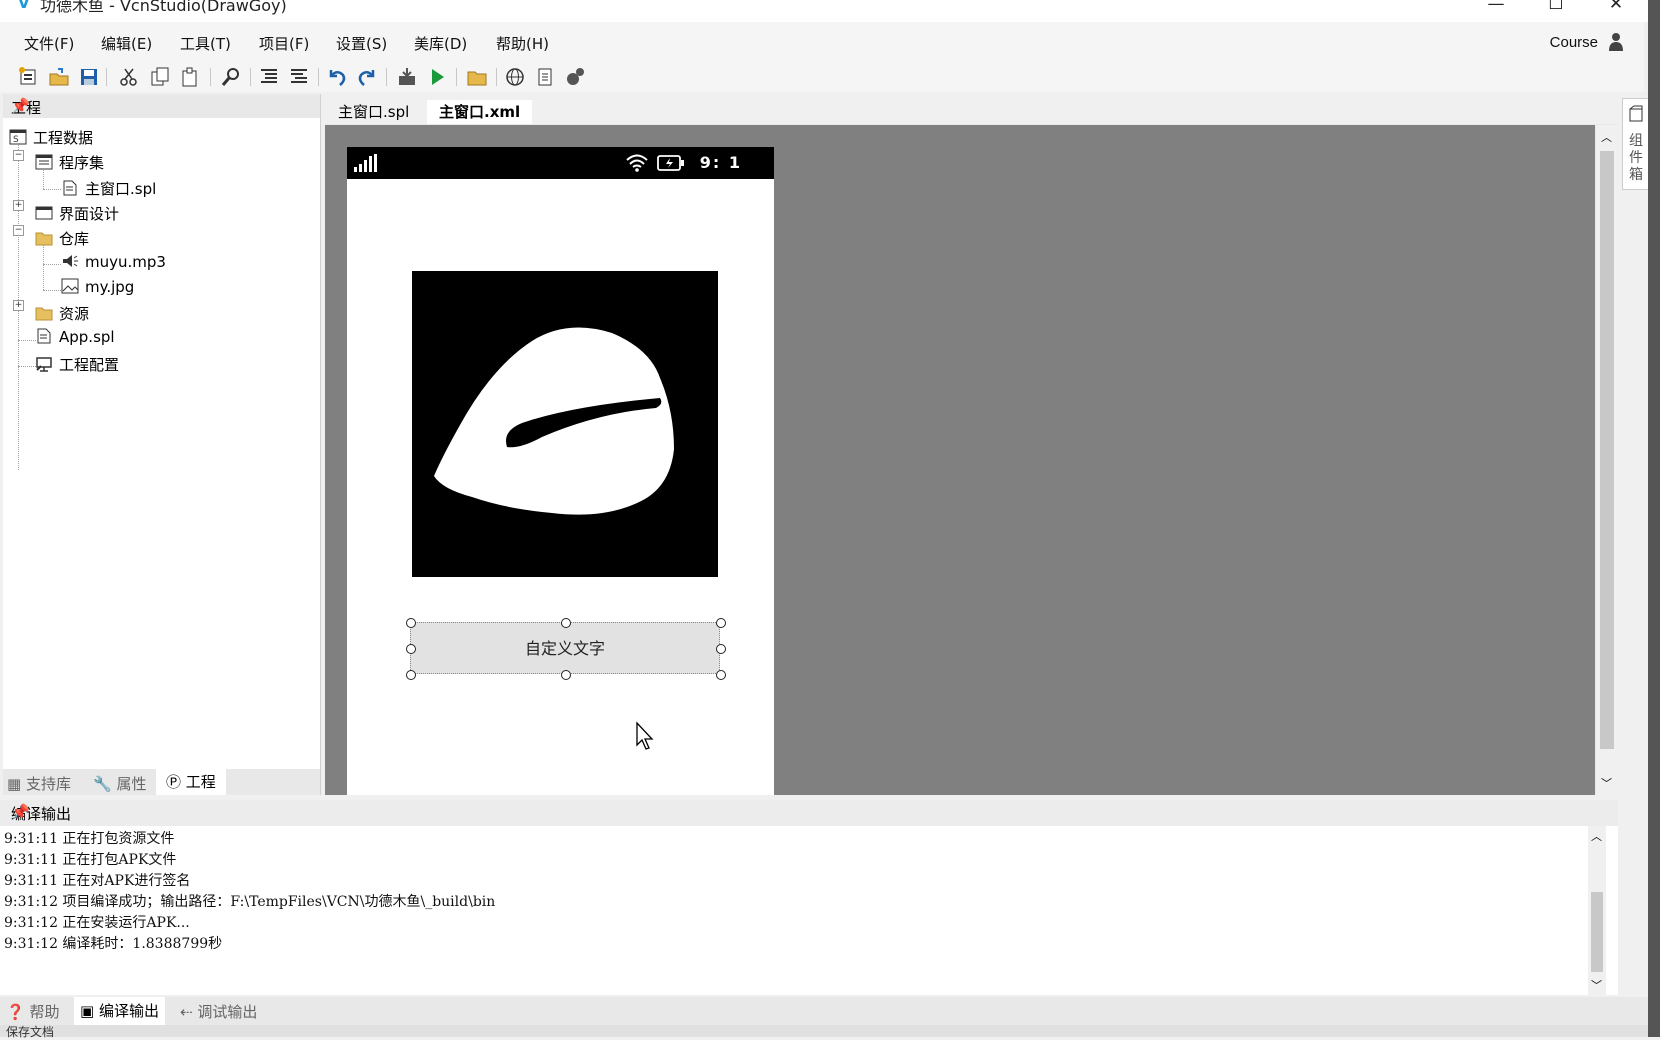  What do you see at coordinates (1556, 9) in the screenshot?
I see `maximize-button: ☐` at bounding box center [1556, 9].